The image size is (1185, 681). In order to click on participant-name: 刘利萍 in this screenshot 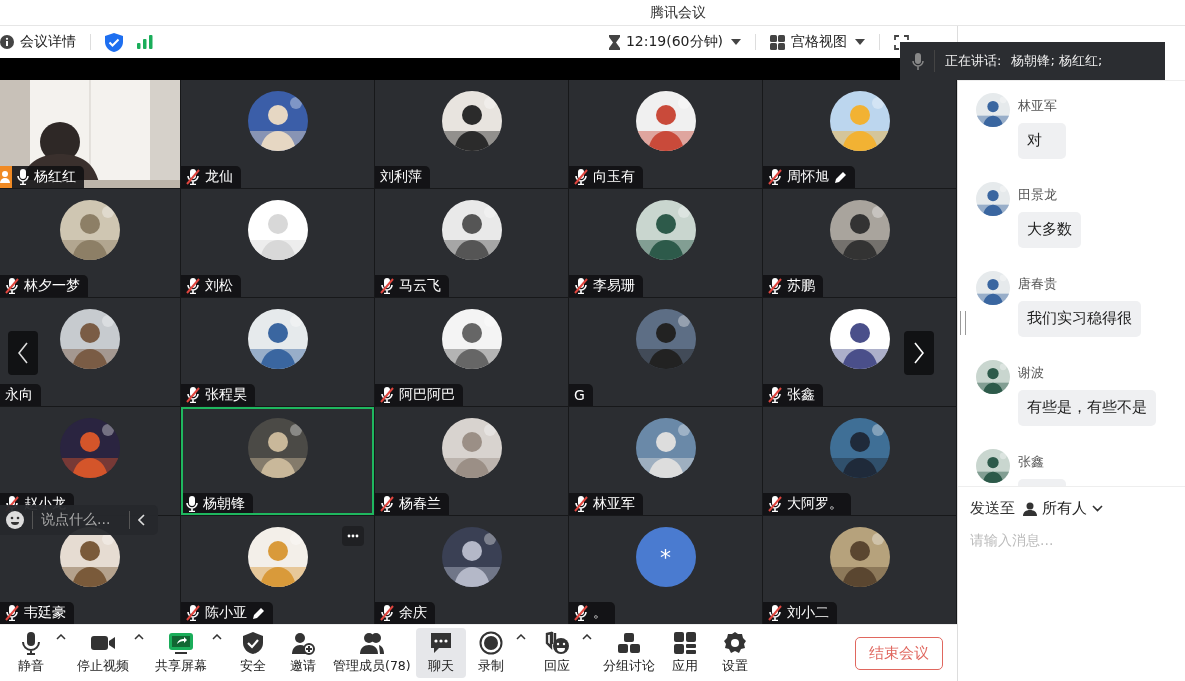, I will do `click(401, 177)`.